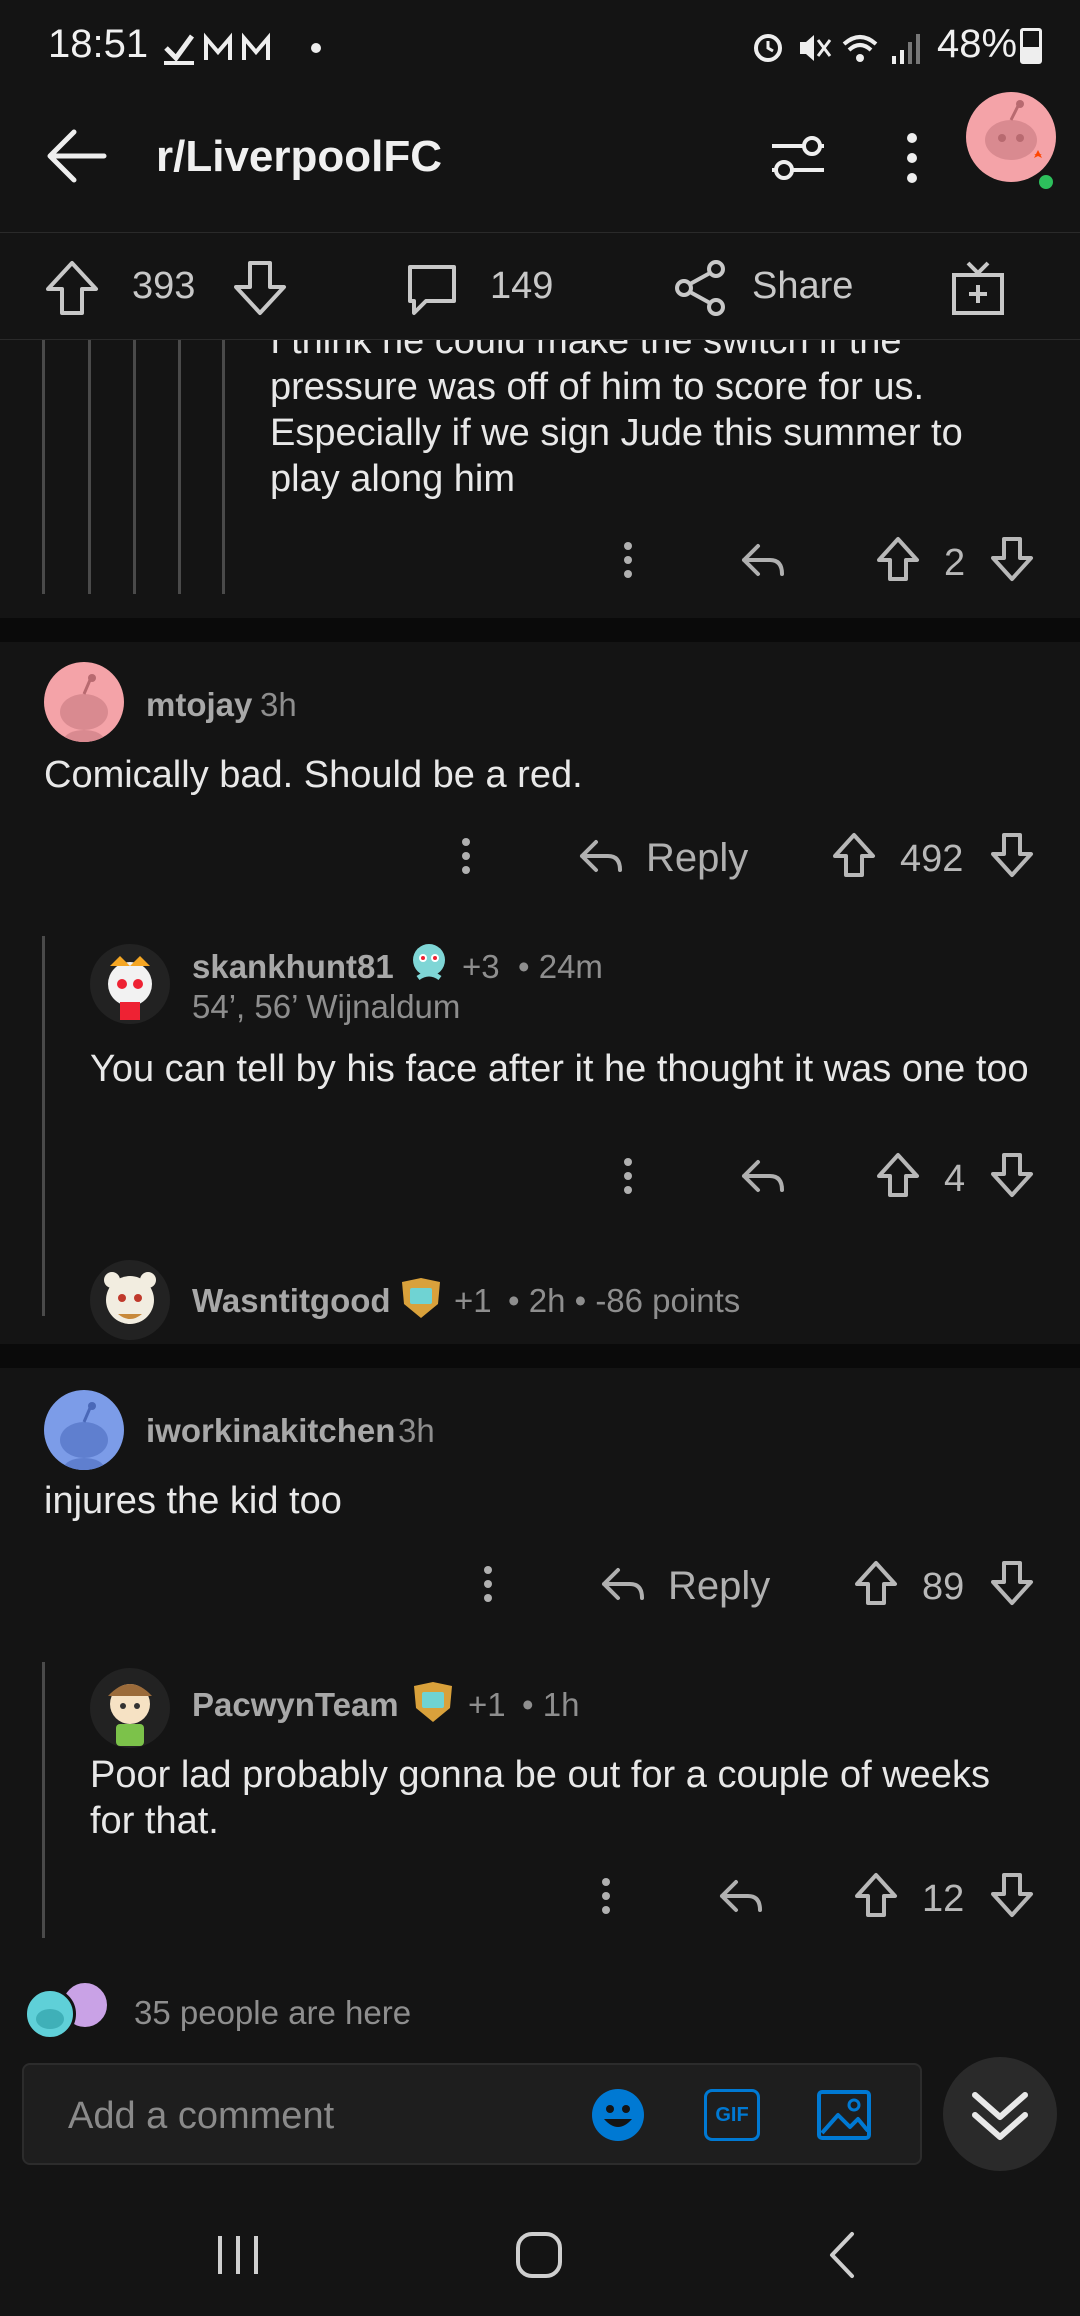 Image resolution: width=1080 pixels, height=2316 pixels. Describe the element at coordinates (432, 290) in the screenshot. I see `comment-icon` at that location.